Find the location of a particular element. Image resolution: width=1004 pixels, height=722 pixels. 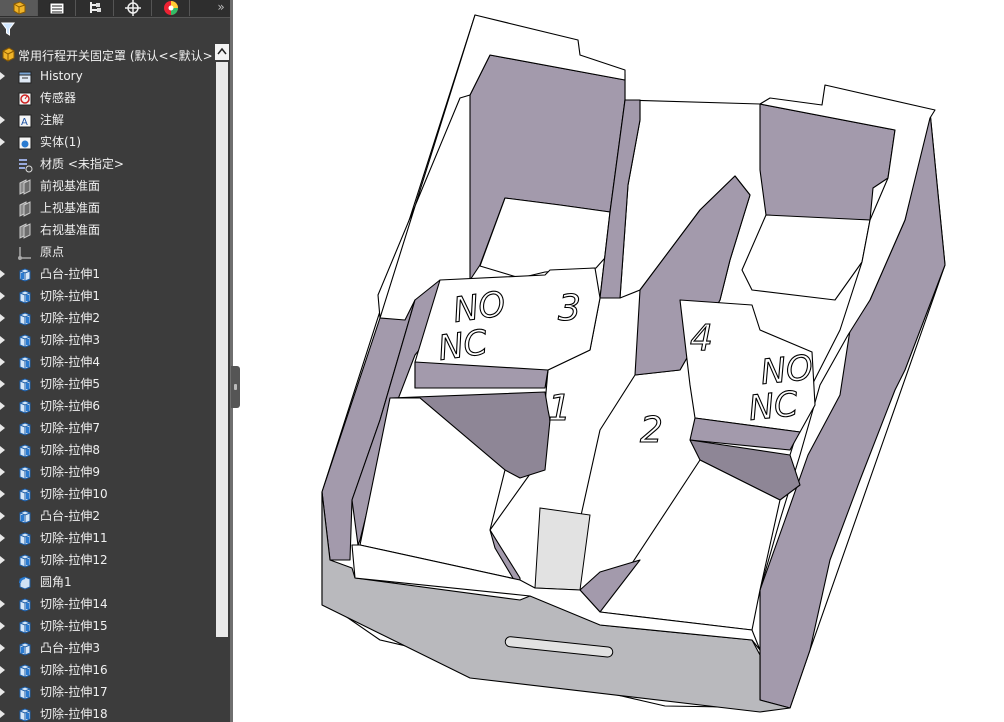

tree-item: 传感器 is located at coordinates (107, 99).